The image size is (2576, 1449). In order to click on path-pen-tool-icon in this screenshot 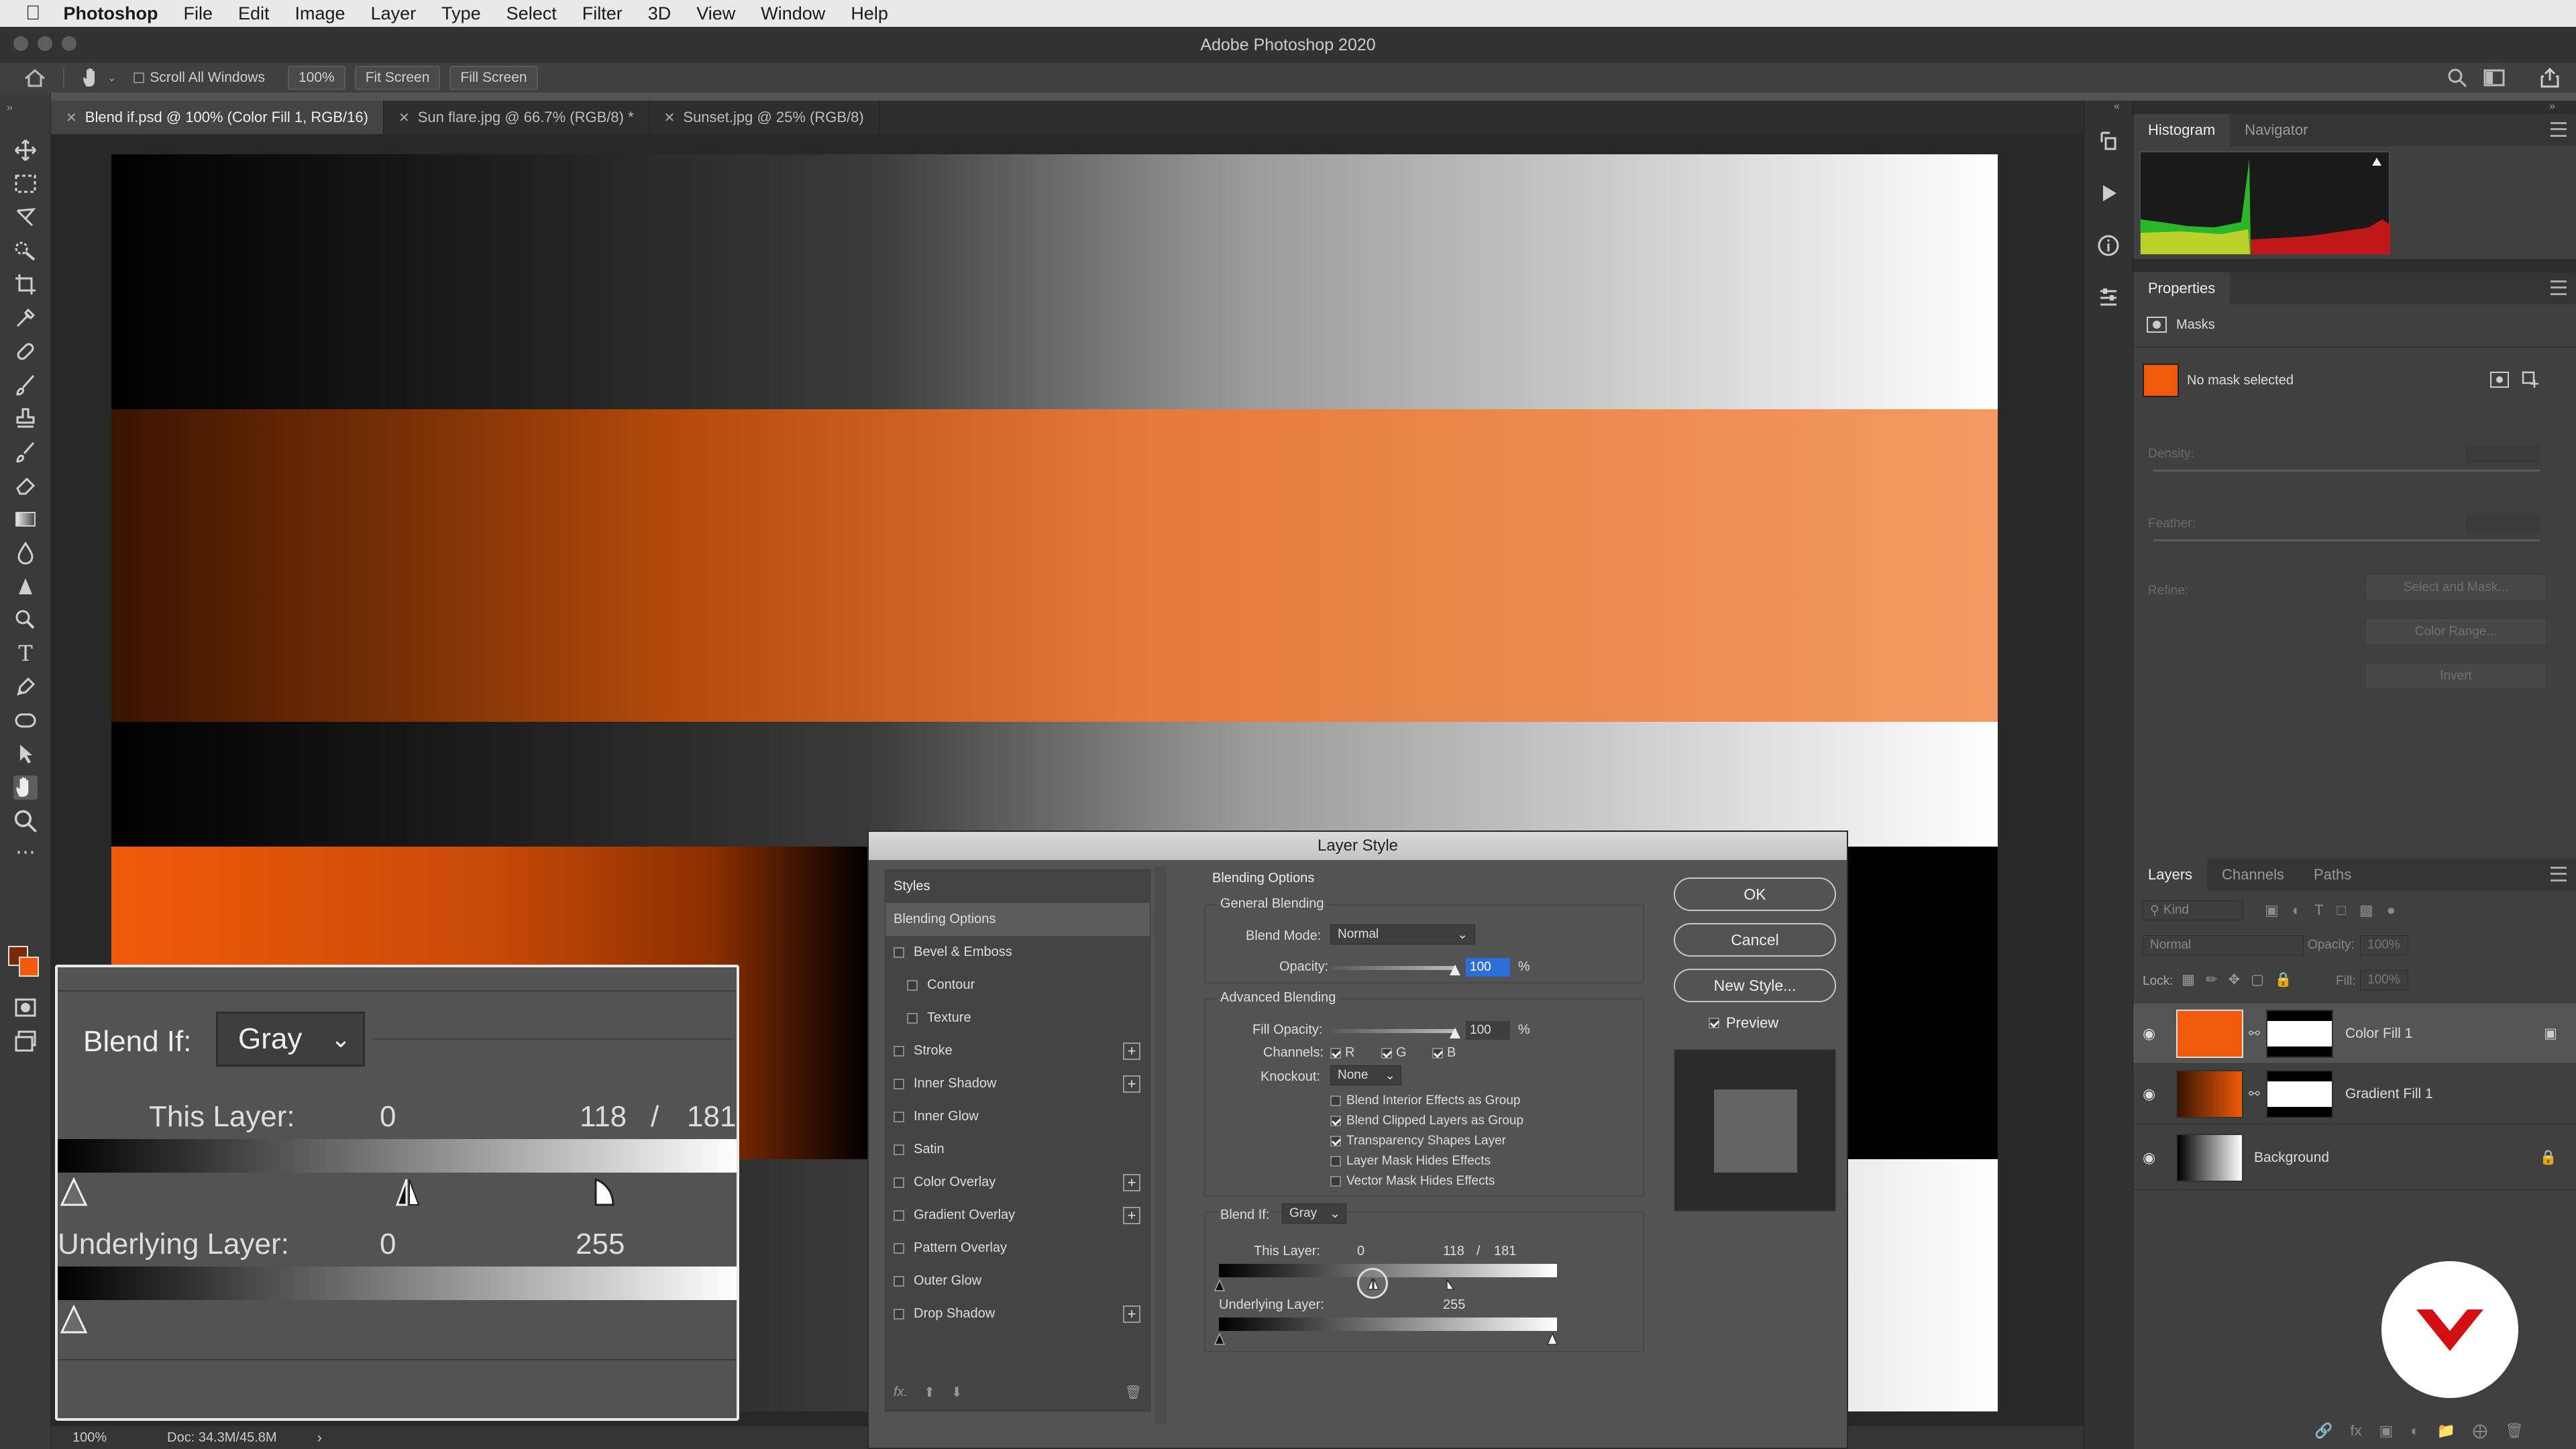, I will do `click(25, 687)`.